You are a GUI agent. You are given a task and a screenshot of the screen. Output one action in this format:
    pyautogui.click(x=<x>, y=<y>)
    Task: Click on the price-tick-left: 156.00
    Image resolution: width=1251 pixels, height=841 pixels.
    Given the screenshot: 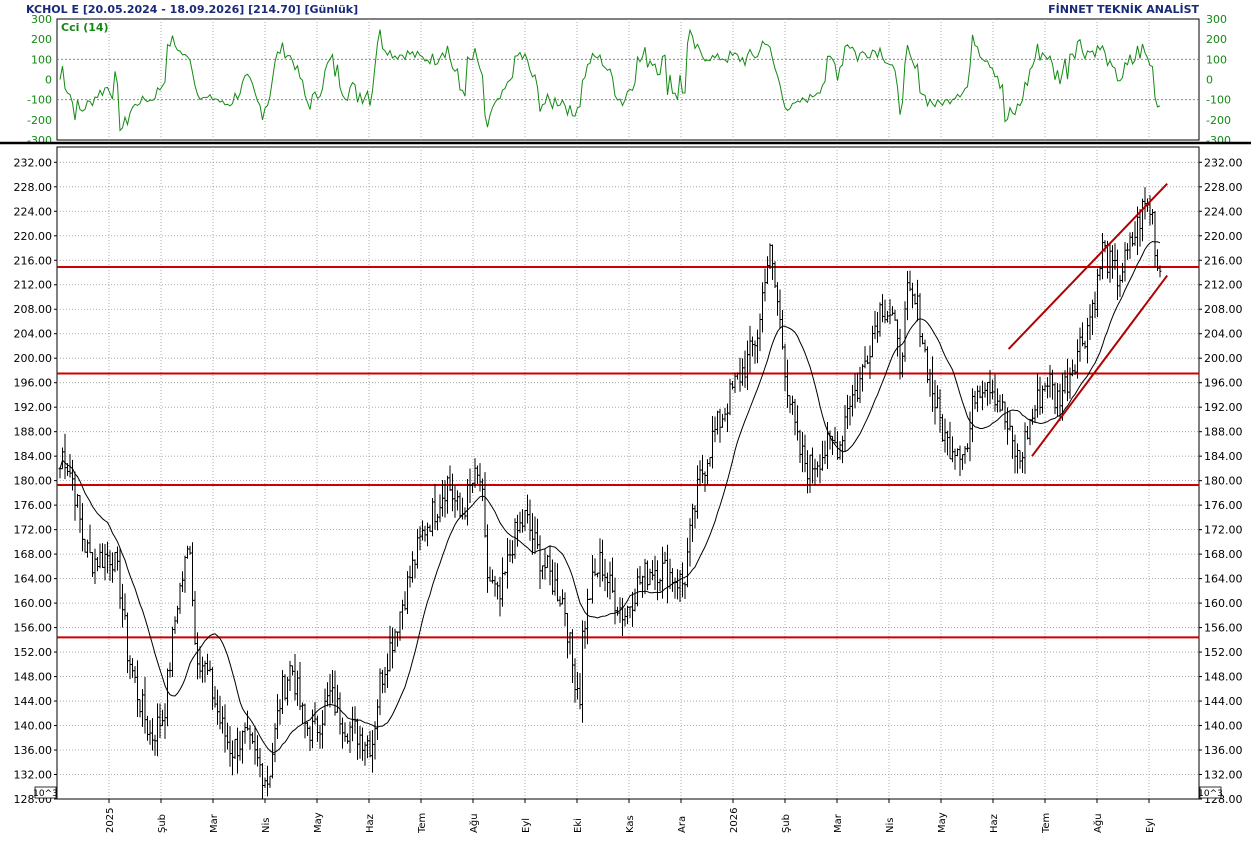 What is the action you would take?
    pyautogui.click(x=33, y=628)
    